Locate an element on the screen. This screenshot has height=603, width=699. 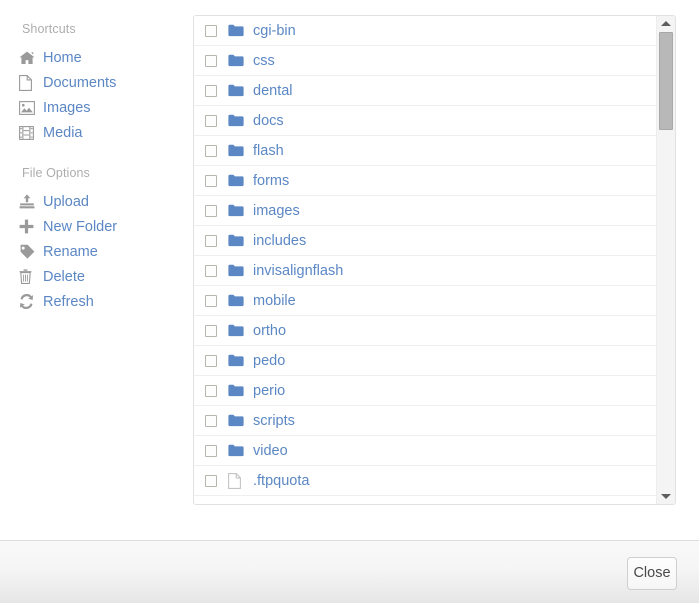
sidebar-item-delete: Delete is located at coordinates (96, 276).